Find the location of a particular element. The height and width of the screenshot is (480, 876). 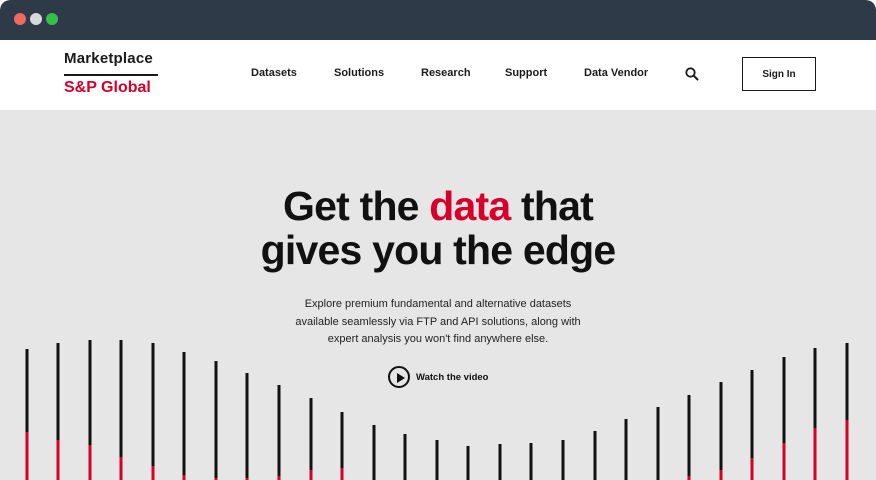

minimize-window-button is located at coordinates (36, 19).